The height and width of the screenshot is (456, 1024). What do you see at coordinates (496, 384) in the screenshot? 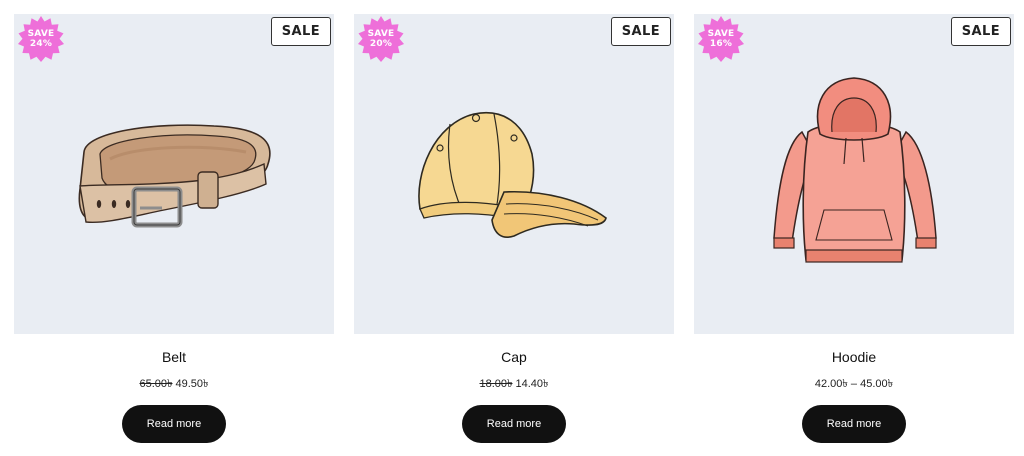
I see `original-price: 18.00৳` at bounding box center [496, 384].